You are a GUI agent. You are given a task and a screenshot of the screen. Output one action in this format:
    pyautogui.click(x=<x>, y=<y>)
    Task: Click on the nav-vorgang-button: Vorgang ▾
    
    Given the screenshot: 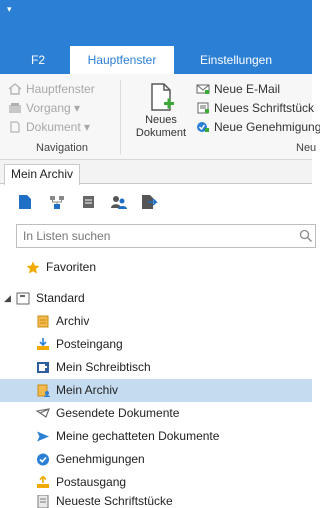 What is the action you would take?
    pyautogui.click(x=44, y=108)
    